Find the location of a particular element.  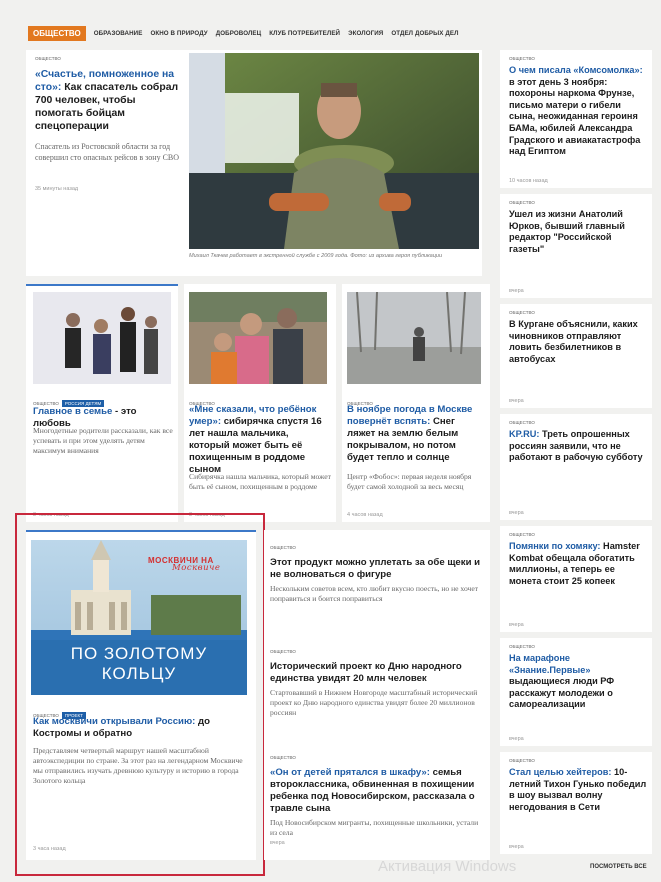

card-accent is located at coordinates (102, 285).